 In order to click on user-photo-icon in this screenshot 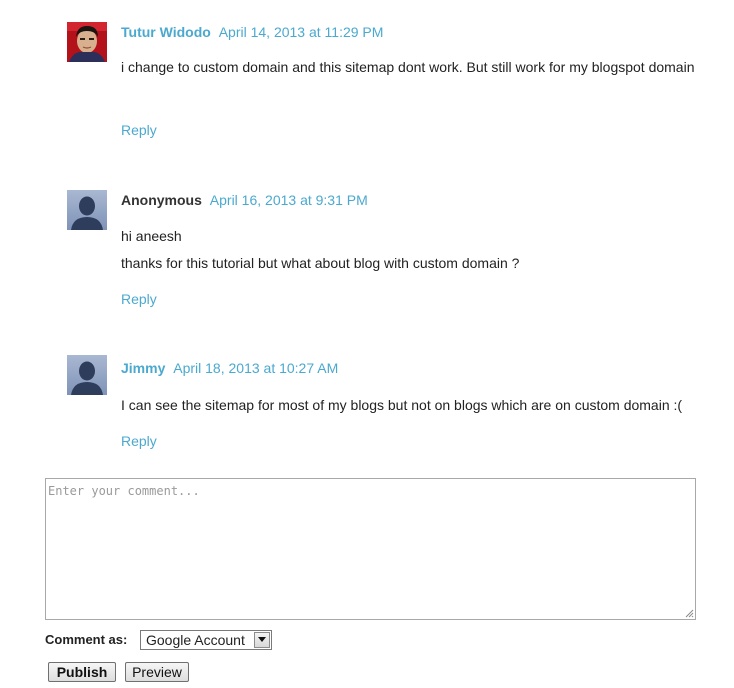, I will do `click(87, 42)`.